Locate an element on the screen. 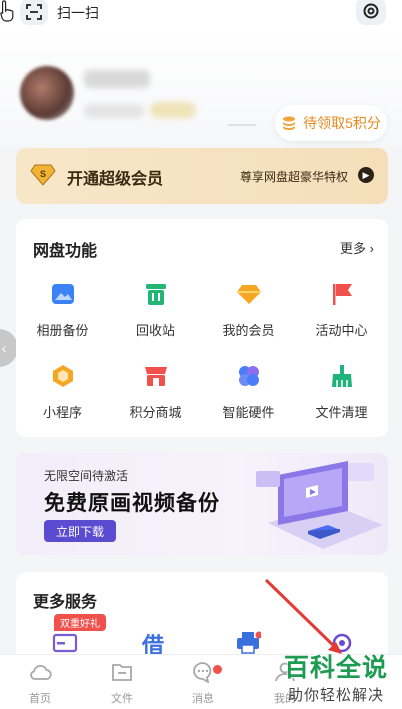 Image resolution: width=402 pixels, height=709 pixels. svg-text: S is located at coordinates (43, 174).